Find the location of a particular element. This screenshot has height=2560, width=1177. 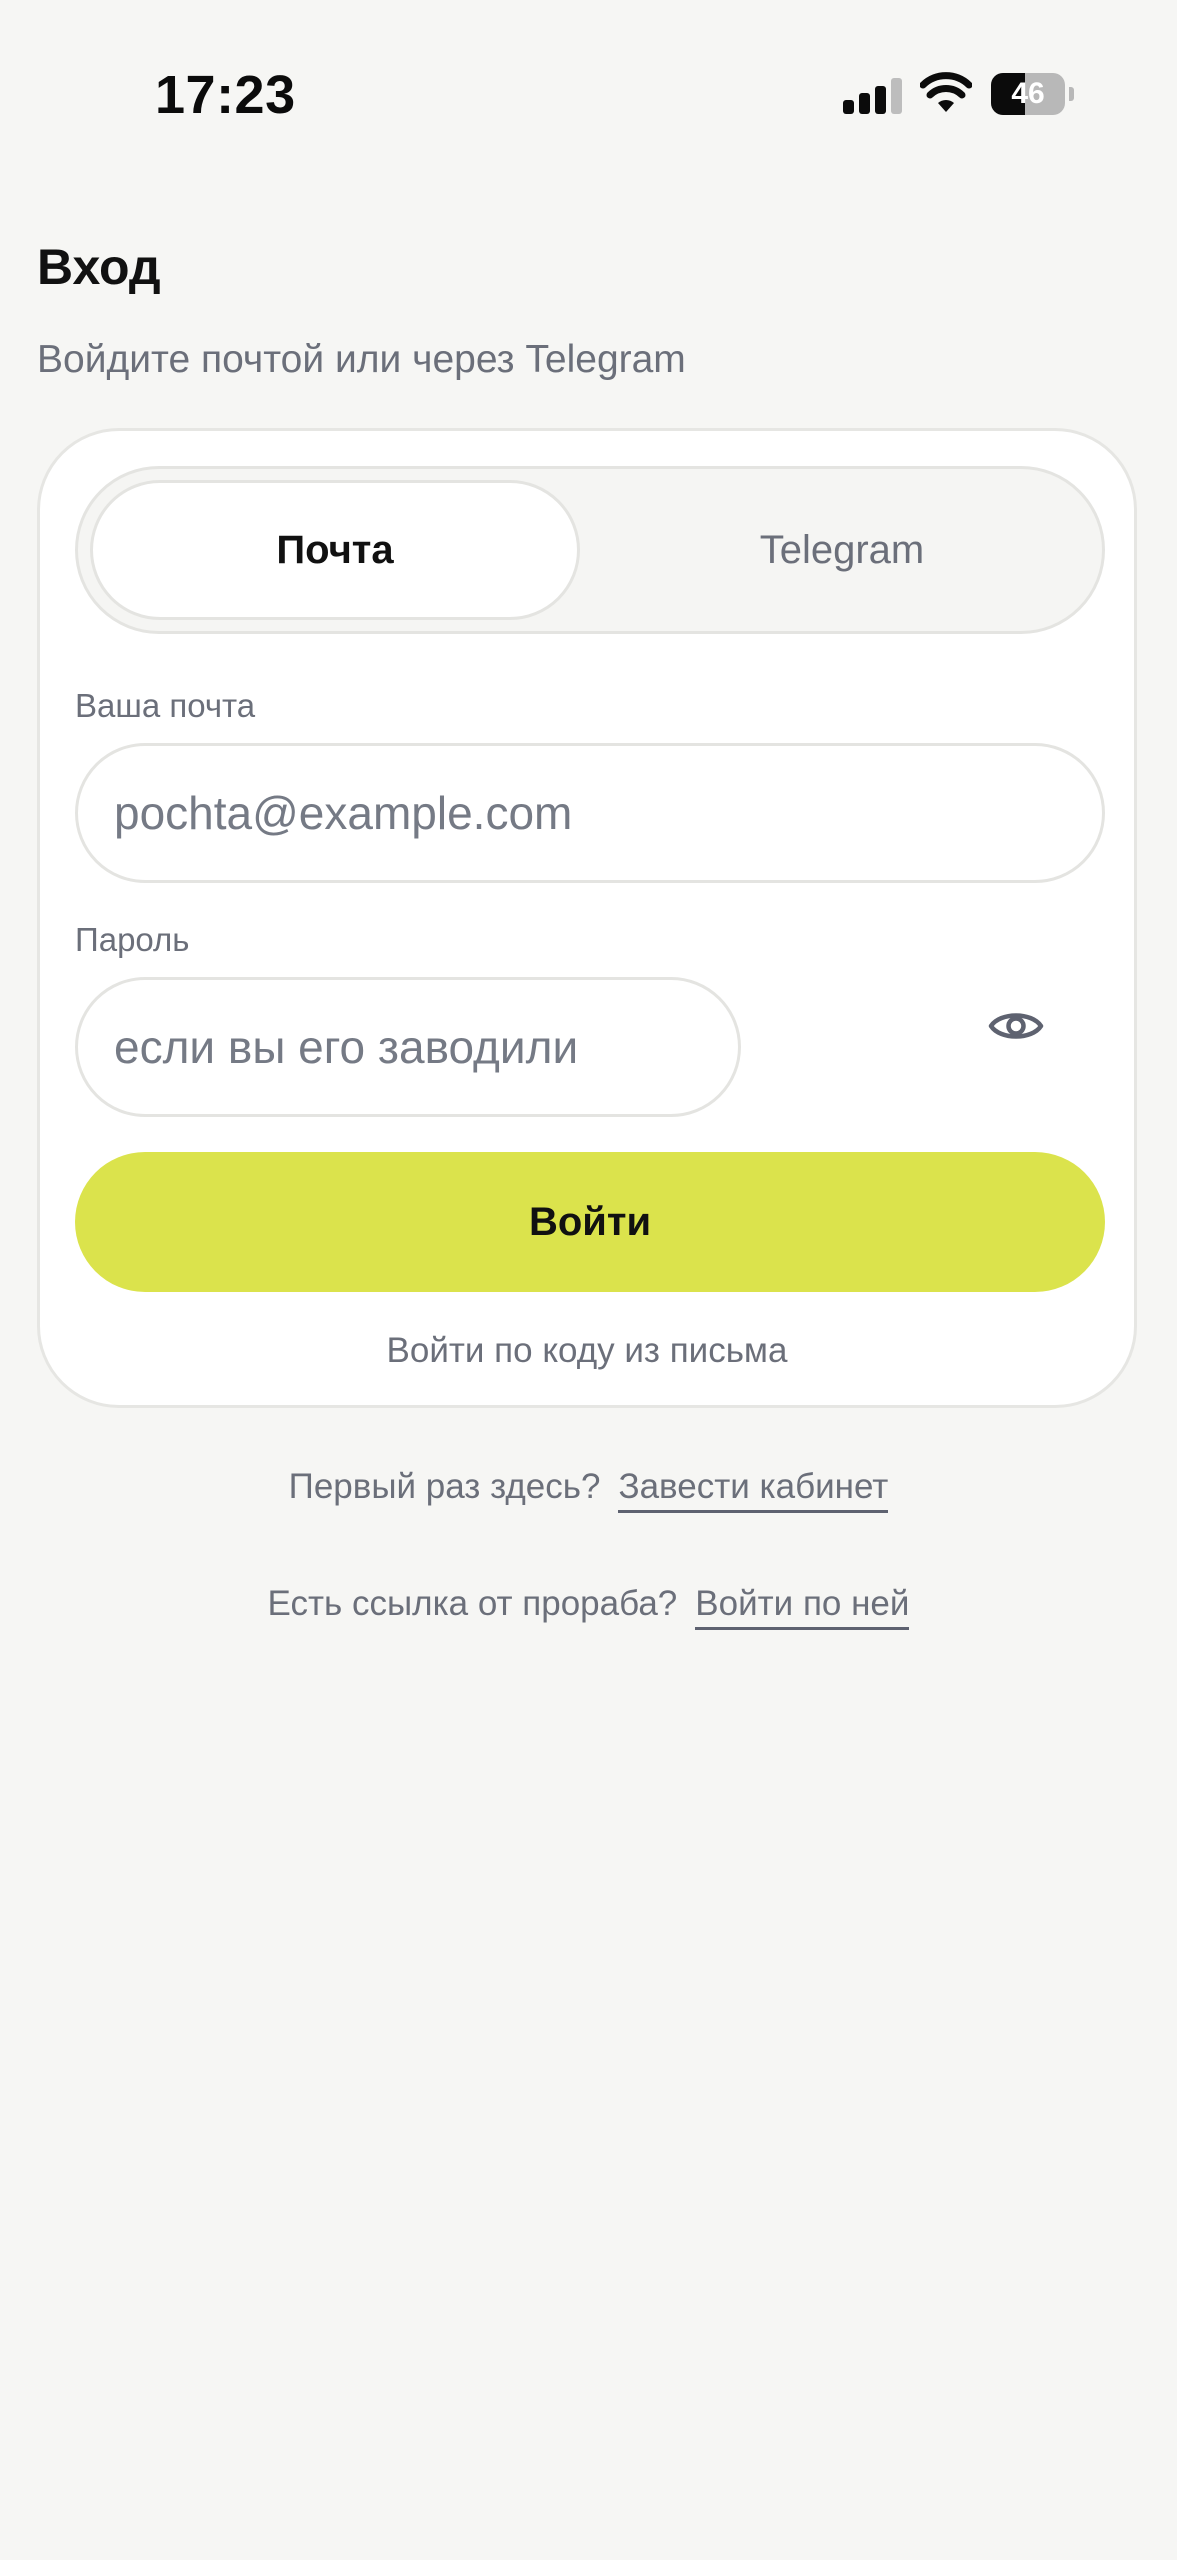

battery-level: 46 is located at coordinates (1028, 93).